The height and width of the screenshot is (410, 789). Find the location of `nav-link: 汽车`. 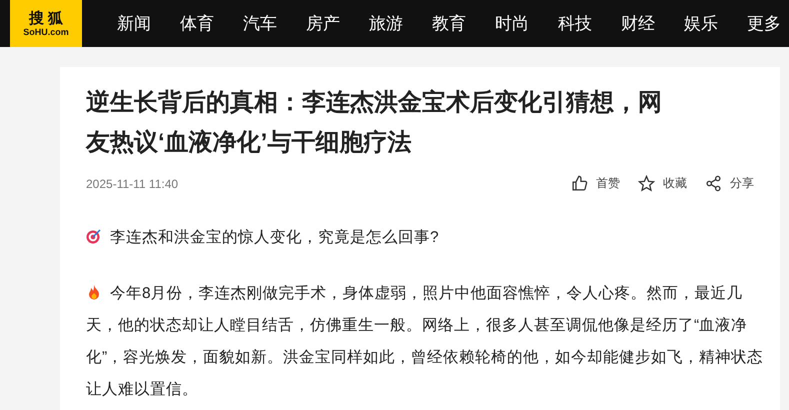

nav-link: 汽车 is located at coordinates (260, 23).